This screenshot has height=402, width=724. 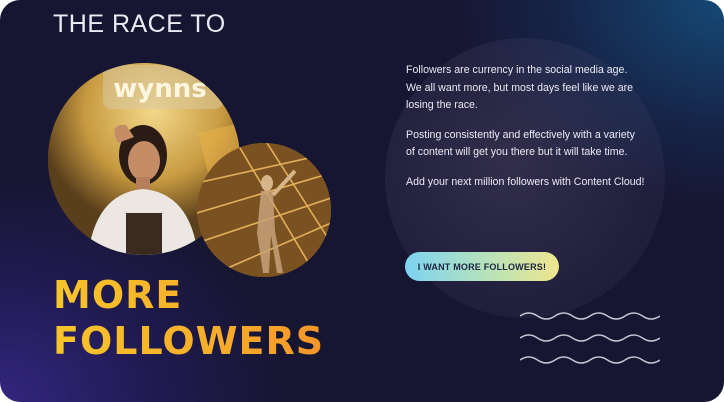 I want to click on headline-line-2: FOLLOWERS, so click(x=189, y=341).